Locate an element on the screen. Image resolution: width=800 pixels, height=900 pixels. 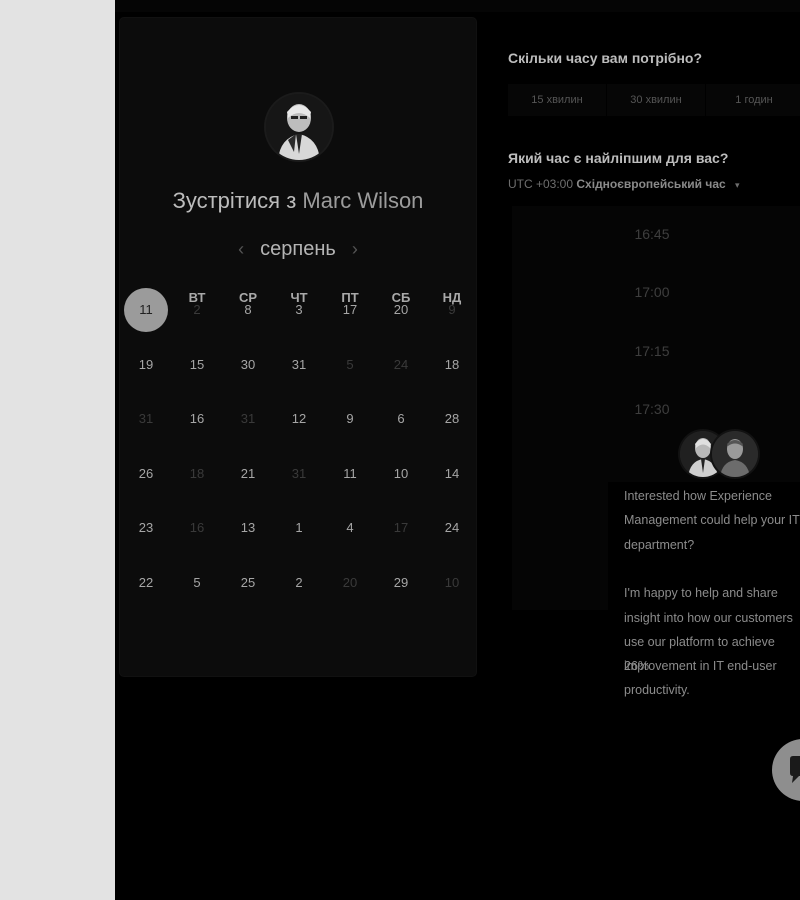
chat-agent-avatars is located at coordinates (720, 457).